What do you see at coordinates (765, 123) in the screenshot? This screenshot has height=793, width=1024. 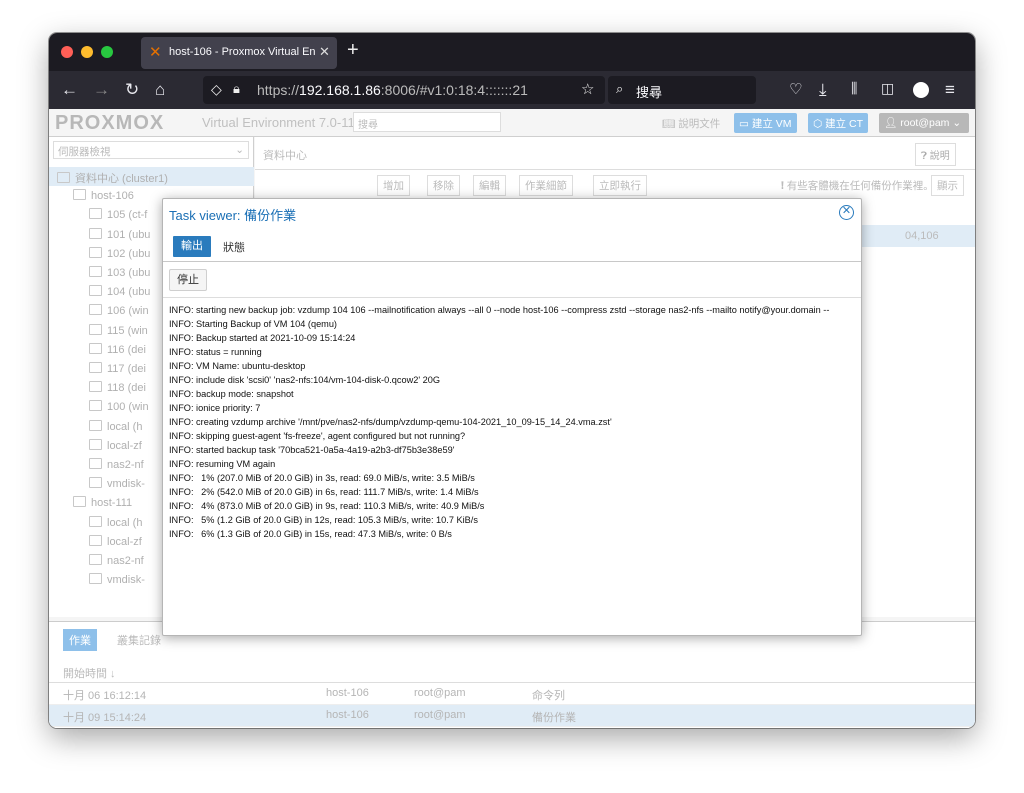 I see `create-vm-button: ▭ 建立 VM` at bounding box center [765, 123].